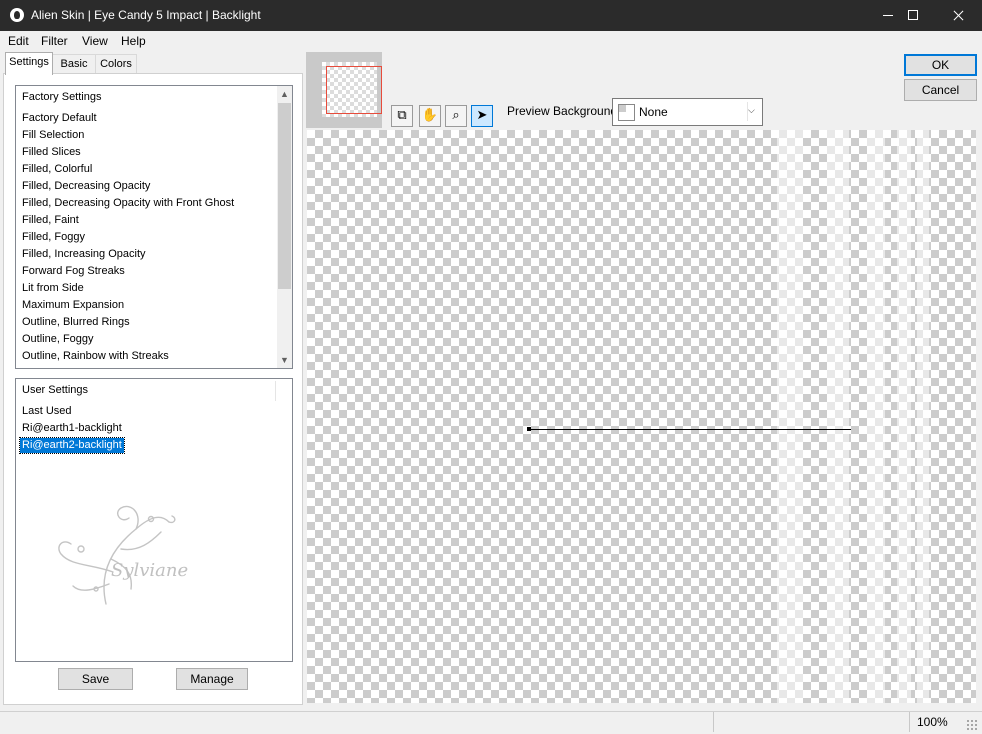  Describe the element at coordinates (62, 97) in the screenshot. I see `factory-settings-header: Factory Settings` at that location.